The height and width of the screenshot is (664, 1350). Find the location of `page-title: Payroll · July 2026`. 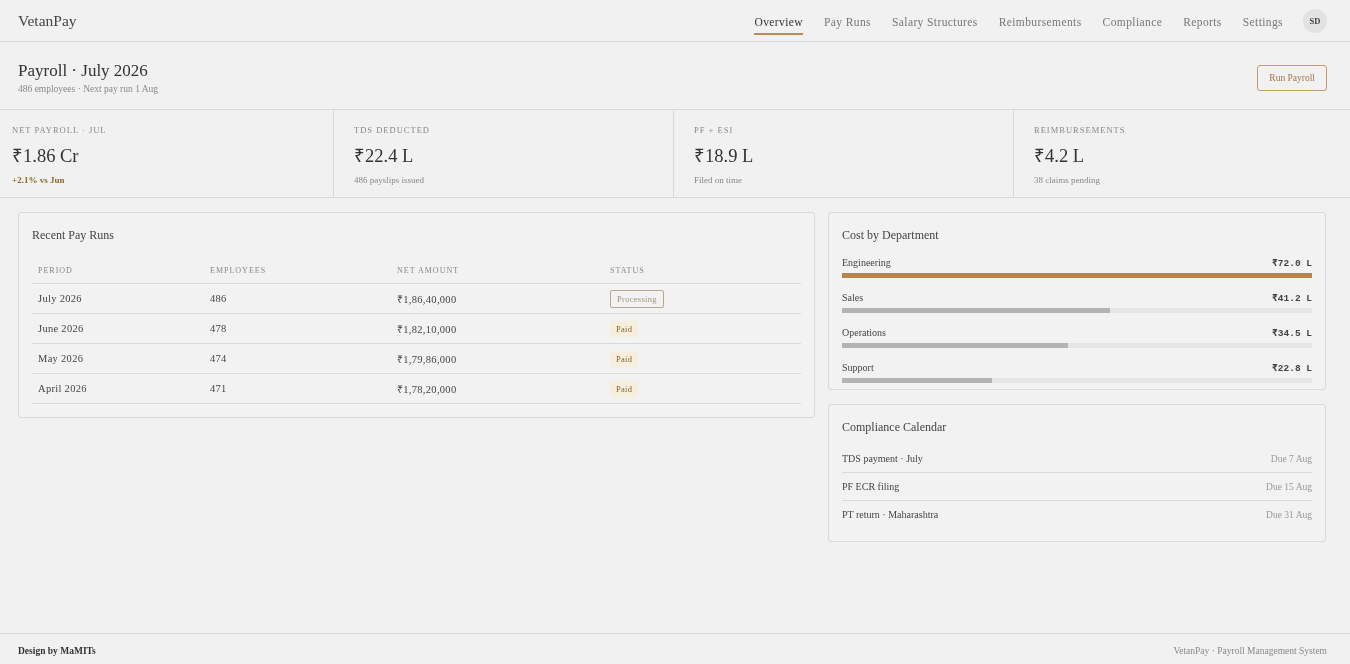

page-title: Payroll · July 2026 is located at coordinates (83, 71).